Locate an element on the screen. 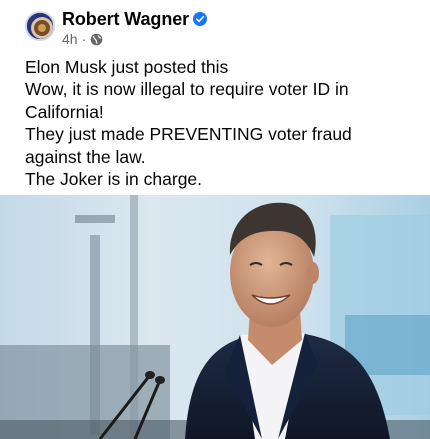 The image size is (430, 439). post-meta: 4h · is located at coordinates (82, 39).